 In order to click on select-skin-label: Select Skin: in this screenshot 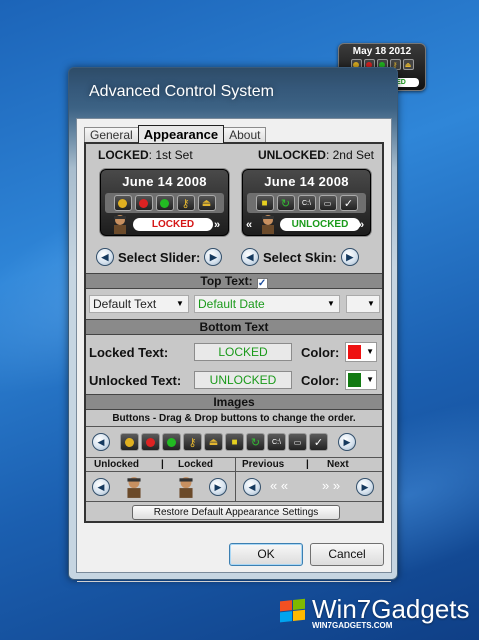, I will do `click(300, 257)`.